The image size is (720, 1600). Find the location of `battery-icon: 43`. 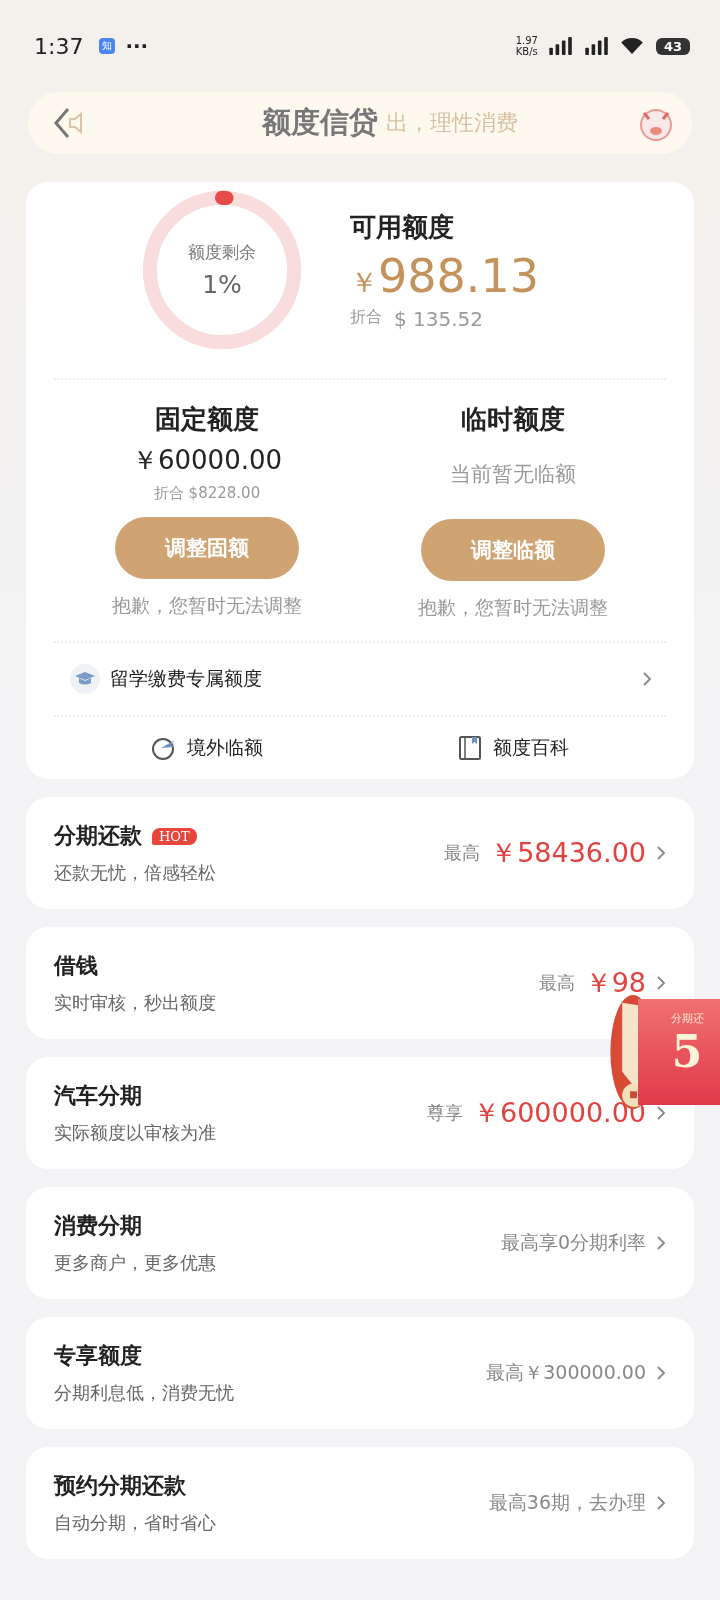

battery-icon: 43 is located at coordinates (672, 46).